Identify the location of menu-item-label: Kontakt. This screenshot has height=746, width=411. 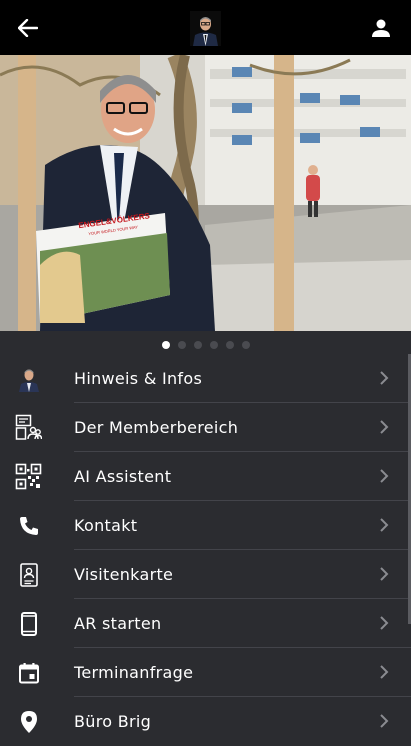
(106, 525).